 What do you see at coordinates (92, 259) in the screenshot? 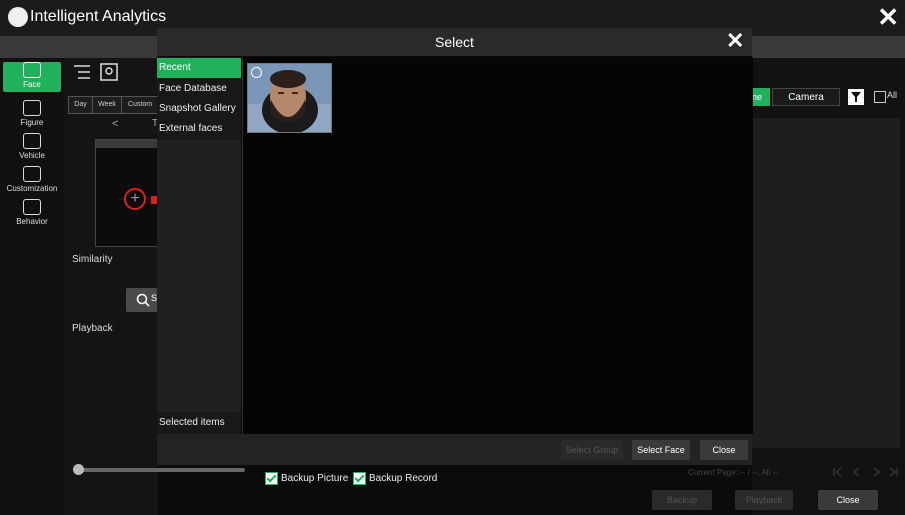
I see `similarity-label: Similarity` at bounding box center [92, 259].